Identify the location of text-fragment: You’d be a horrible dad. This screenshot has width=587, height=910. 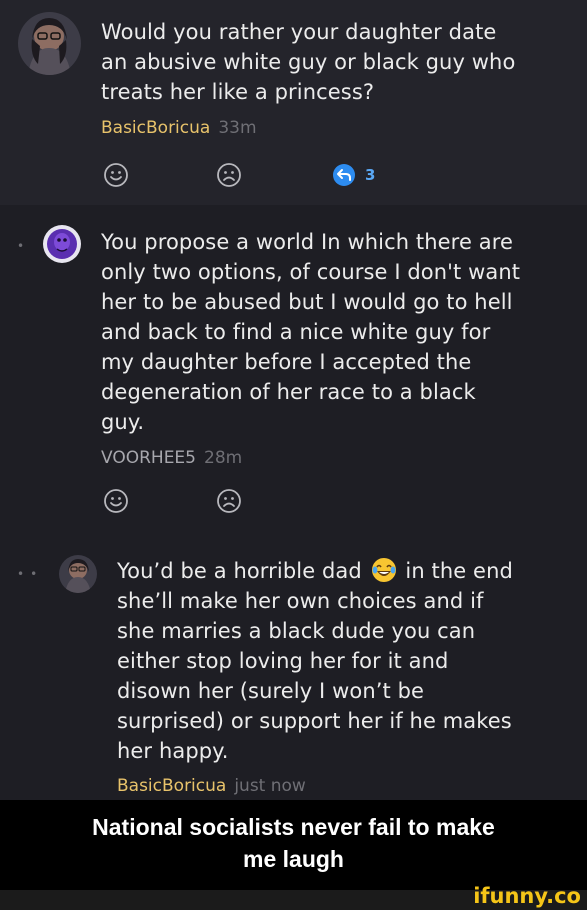
(239, 571).